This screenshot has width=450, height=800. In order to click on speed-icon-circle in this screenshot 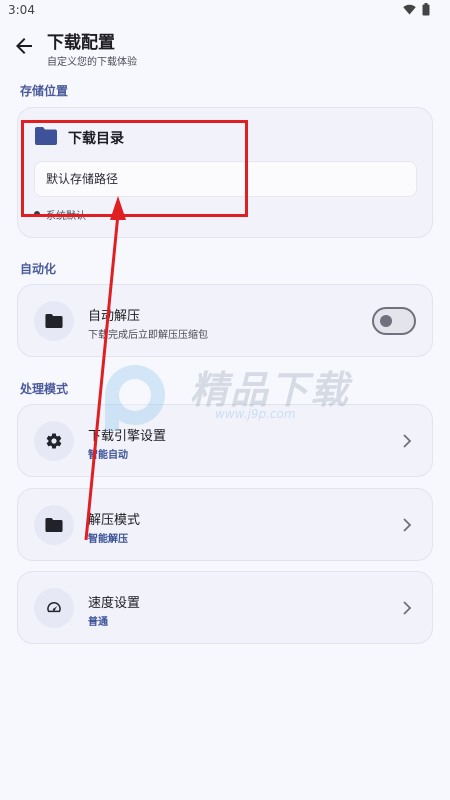, I will do `click(54, 608)`.